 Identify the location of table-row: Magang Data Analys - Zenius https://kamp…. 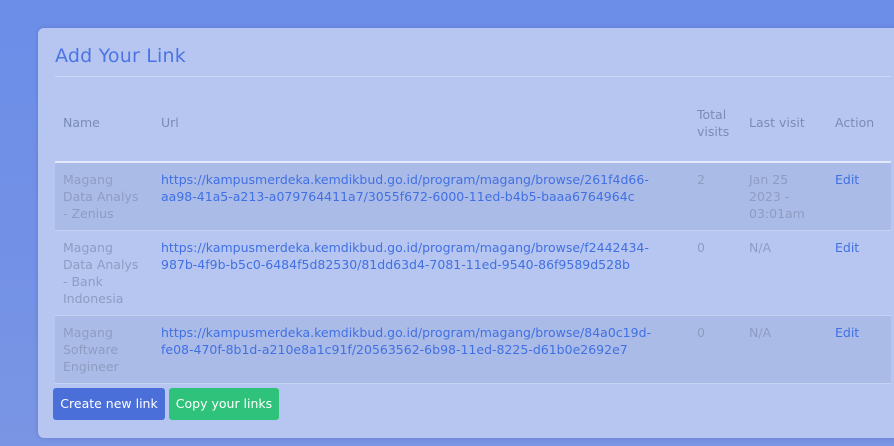
(473, 196).